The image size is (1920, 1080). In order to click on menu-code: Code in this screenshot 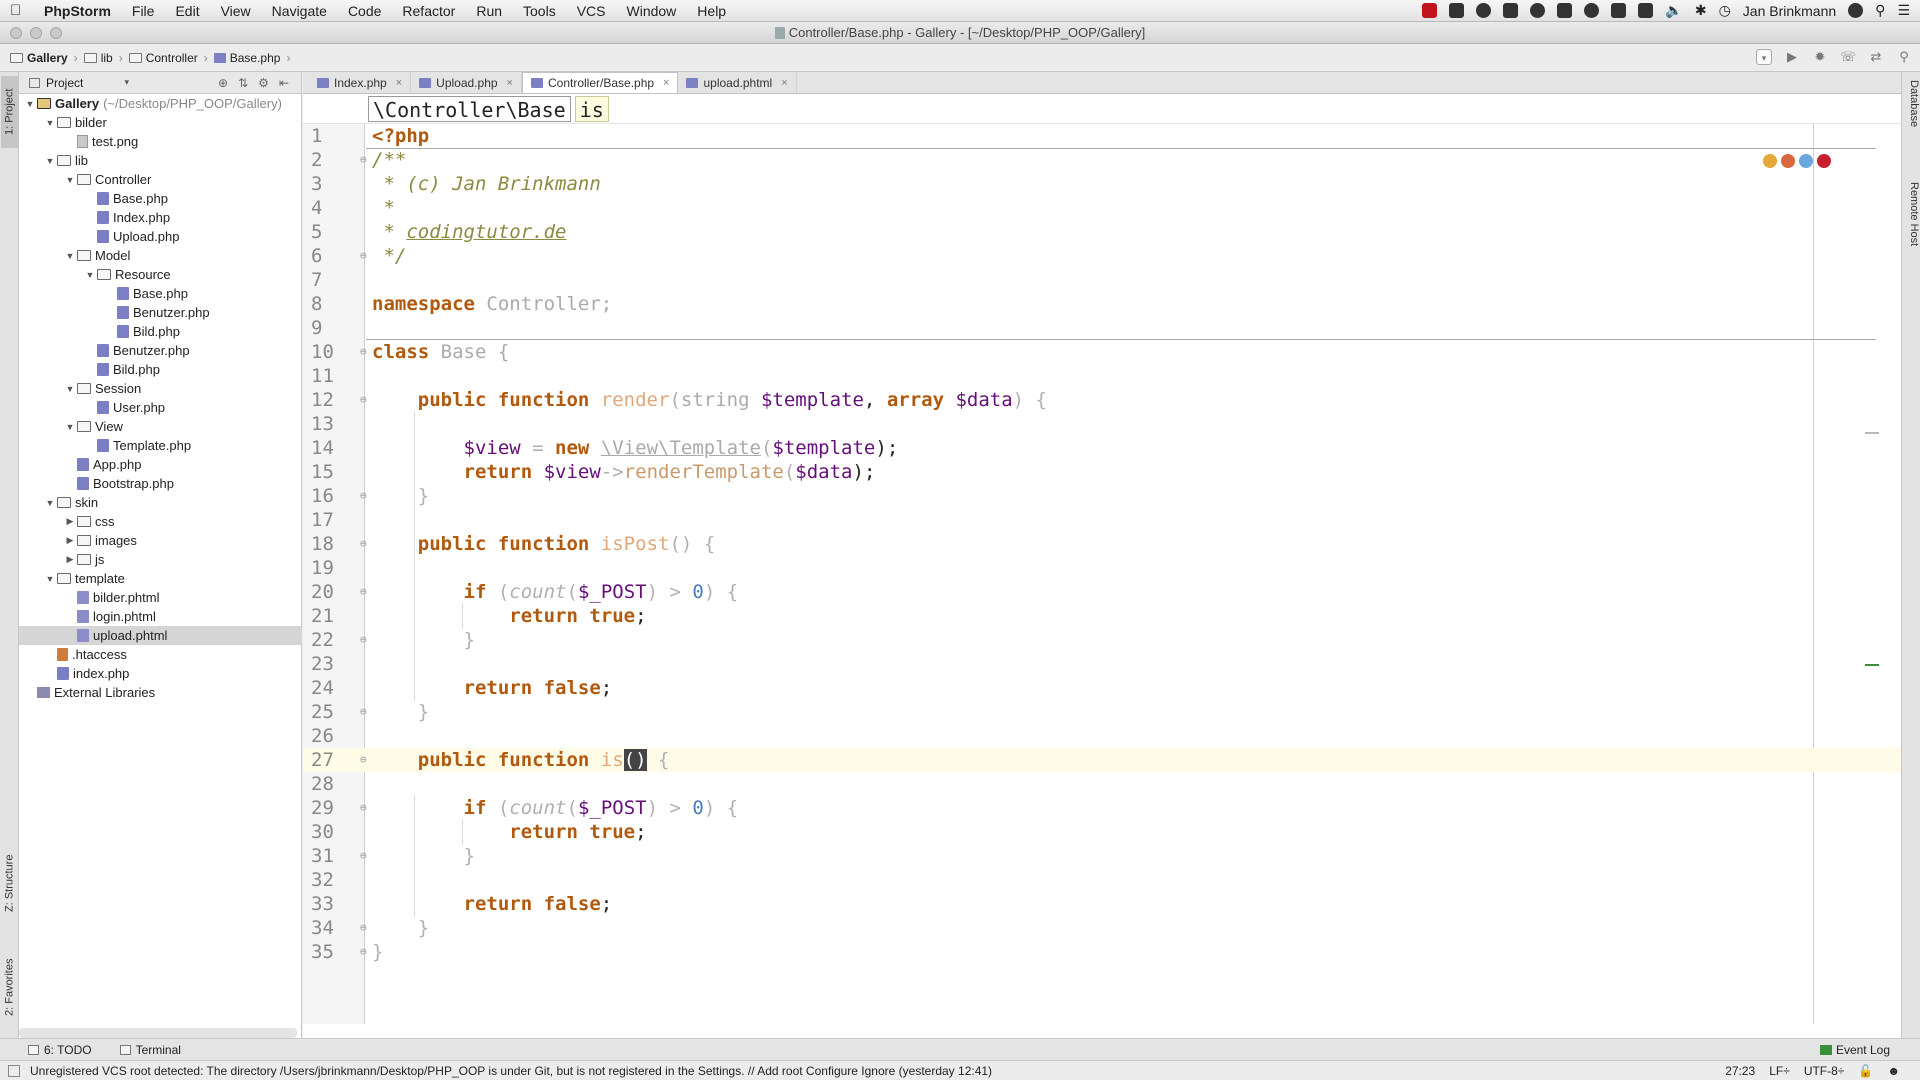, I will do `click(364, 11)`.